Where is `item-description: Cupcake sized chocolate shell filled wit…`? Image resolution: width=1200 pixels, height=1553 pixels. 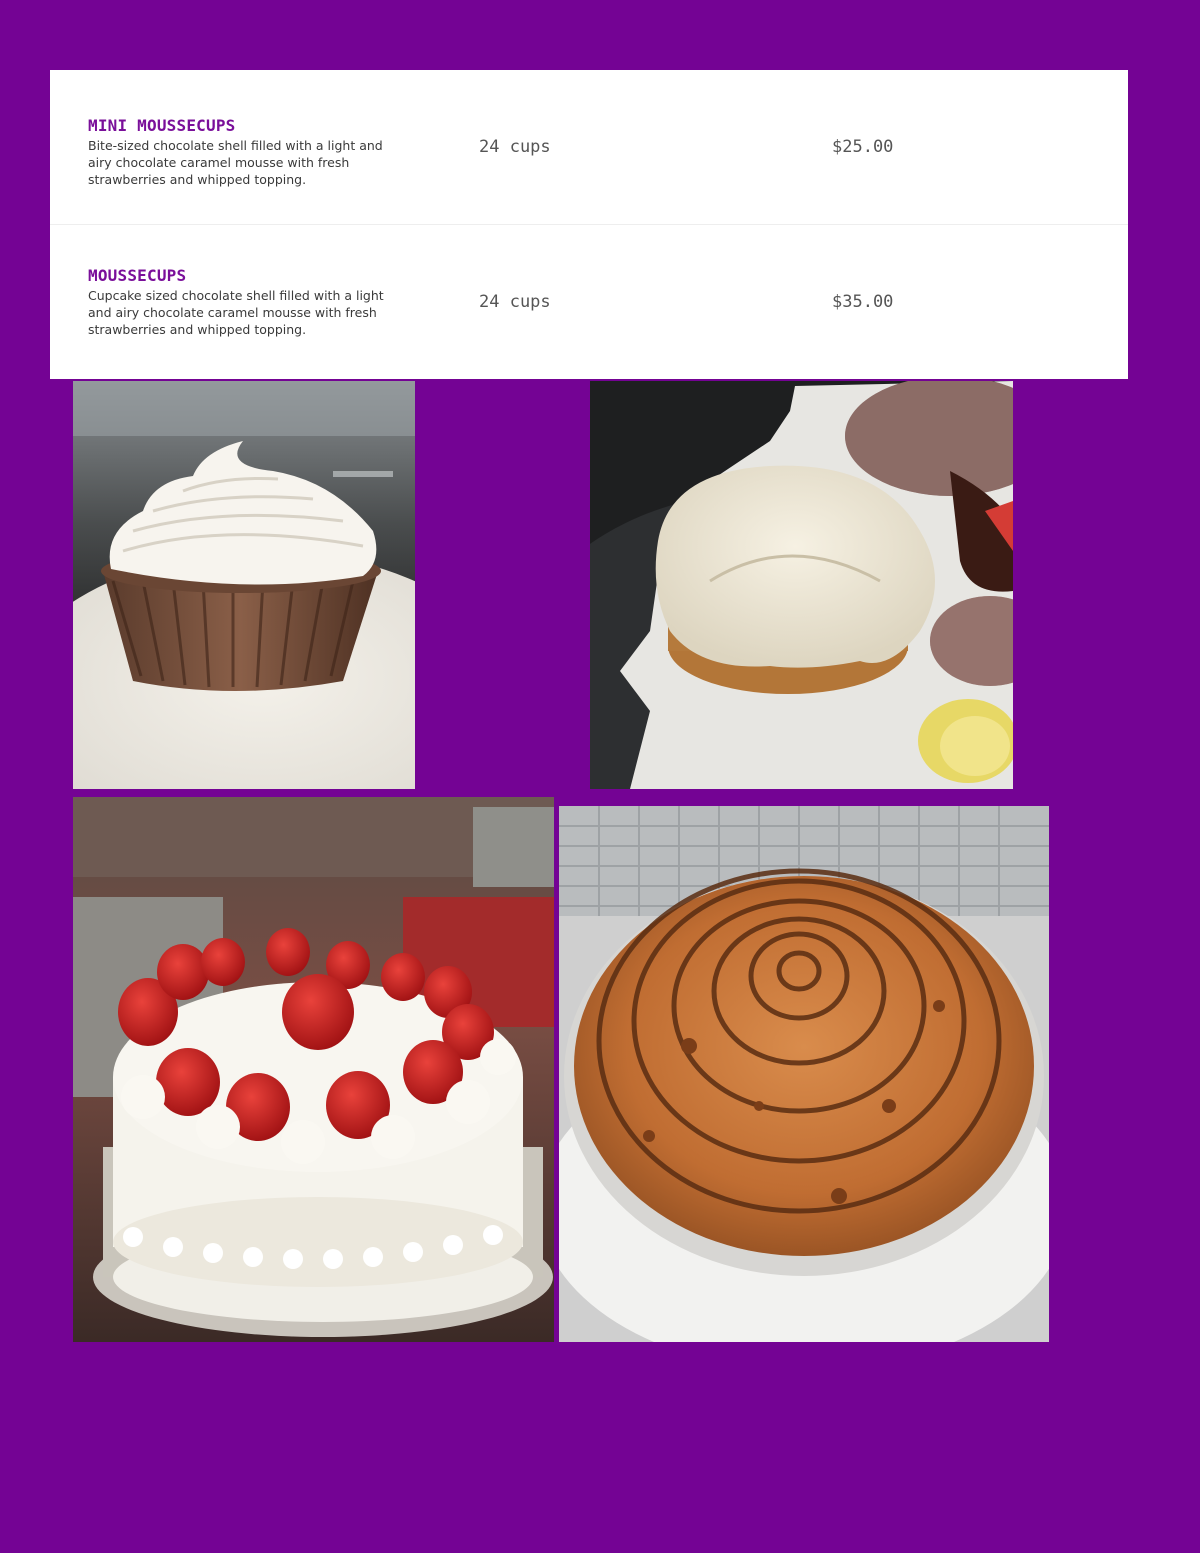
item-description: Cupcake sized chocolate shell filled wit… is located at coordinates (236, 312).